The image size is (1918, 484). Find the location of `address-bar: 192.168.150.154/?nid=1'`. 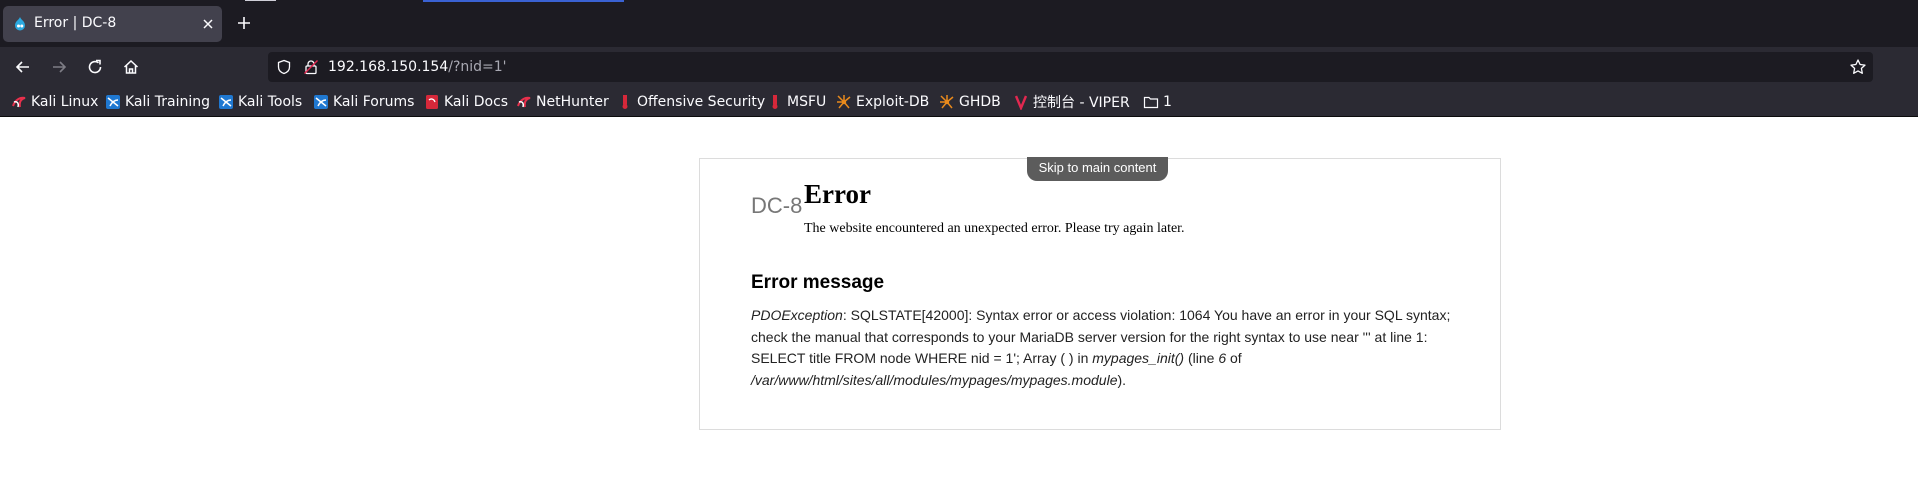

address-bar: 192.168.150.154/?nid=1' is located at coordinates (1070, 67).